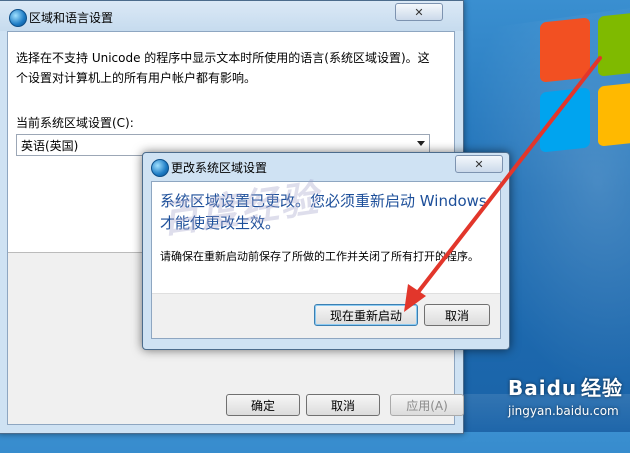 This screenshot has width=630, height=453. I want to click on change-footer: 现在重新启动 取消, so click(326, 315).